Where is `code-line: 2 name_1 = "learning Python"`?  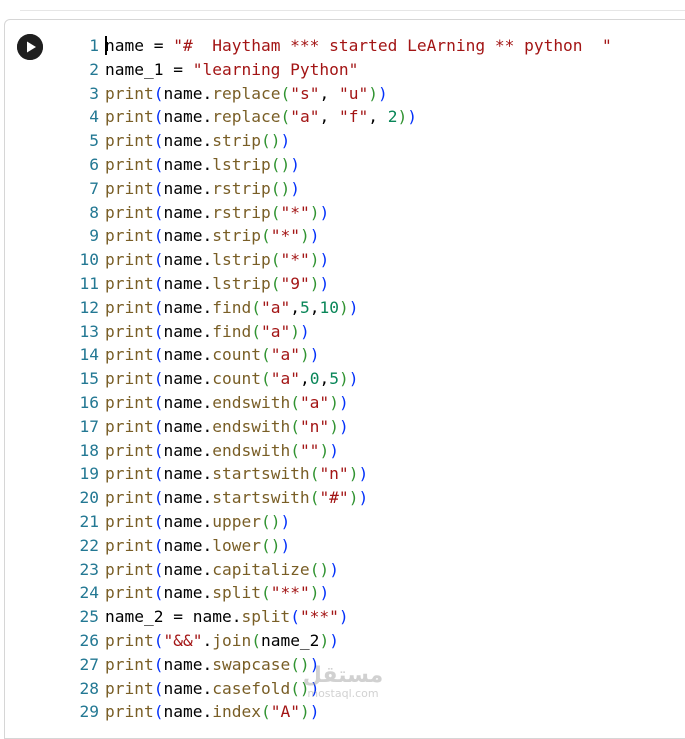
code-line: 2 name_1 = "learning Python" is located at coordinates (370, 70).